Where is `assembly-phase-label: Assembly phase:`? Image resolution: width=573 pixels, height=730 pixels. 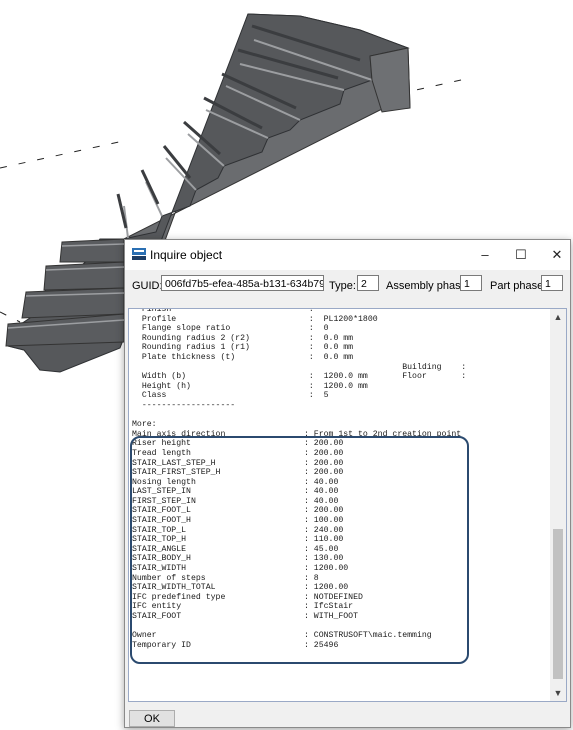
assembly-phase-label: Assembly phase: is located at coordinates (428, 286).